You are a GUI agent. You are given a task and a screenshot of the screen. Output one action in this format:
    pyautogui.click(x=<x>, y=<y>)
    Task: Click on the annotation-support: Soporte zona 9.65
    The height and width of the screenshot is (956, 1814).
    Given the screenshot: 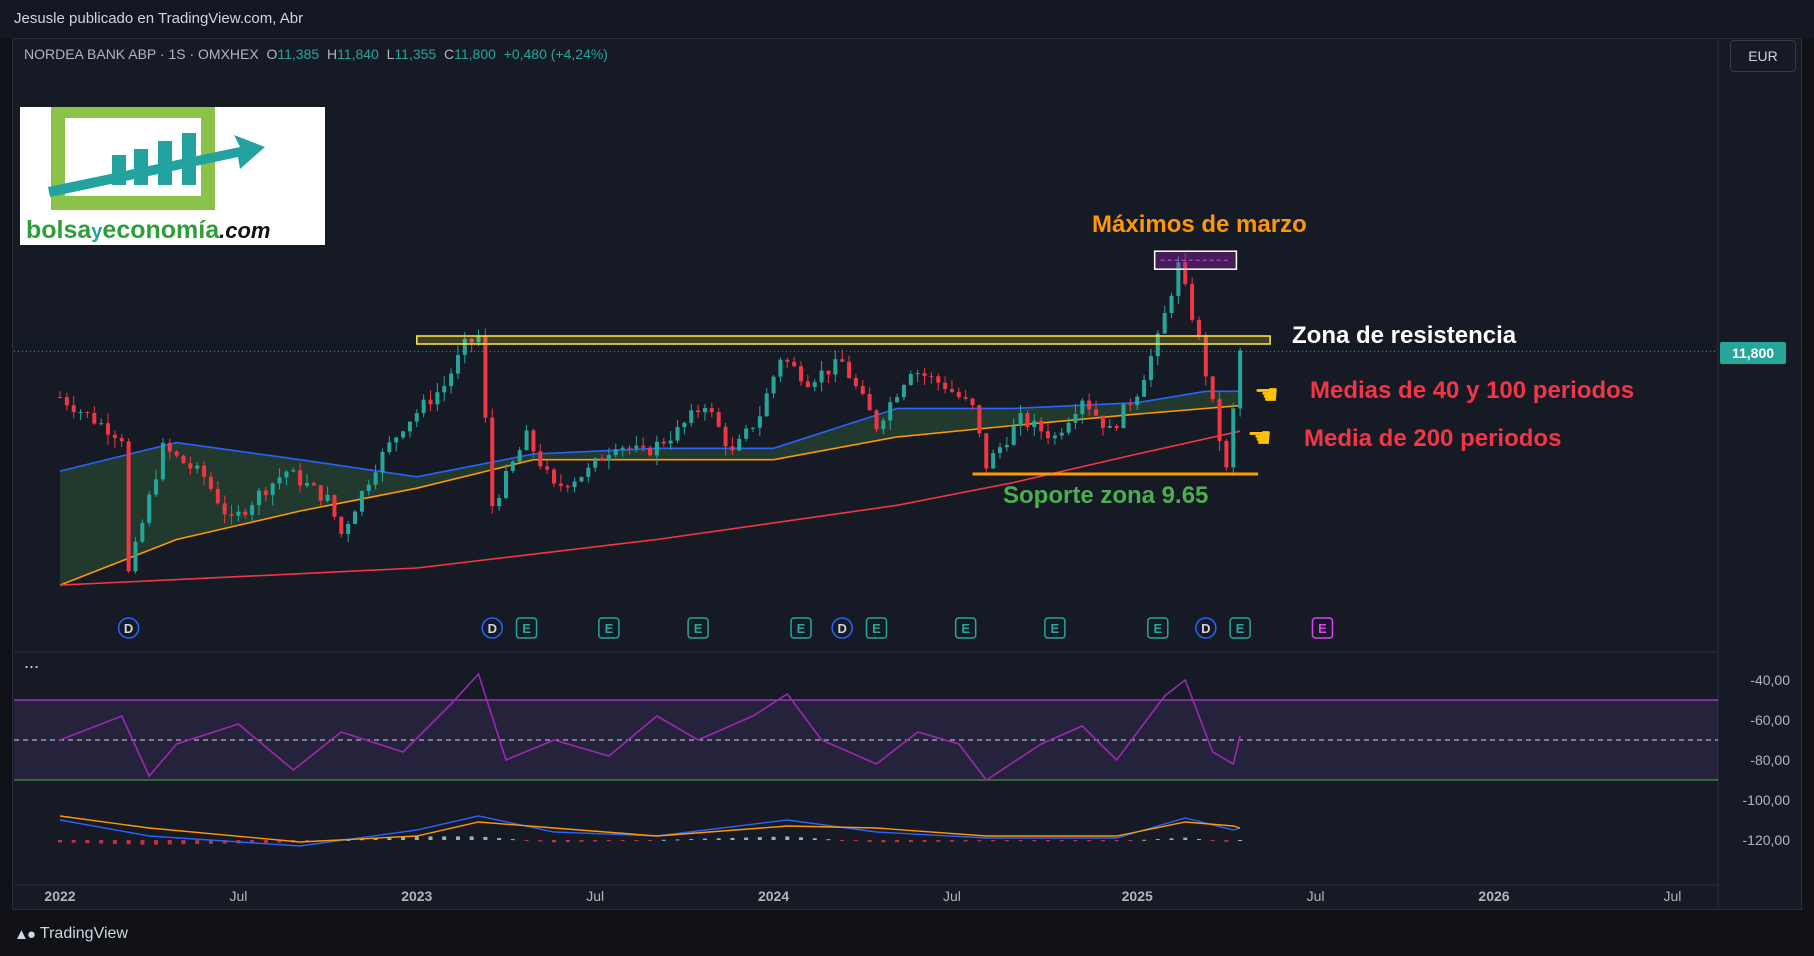 What is the action you would take?
    pyautogui.click(x=1106, y=495)
    